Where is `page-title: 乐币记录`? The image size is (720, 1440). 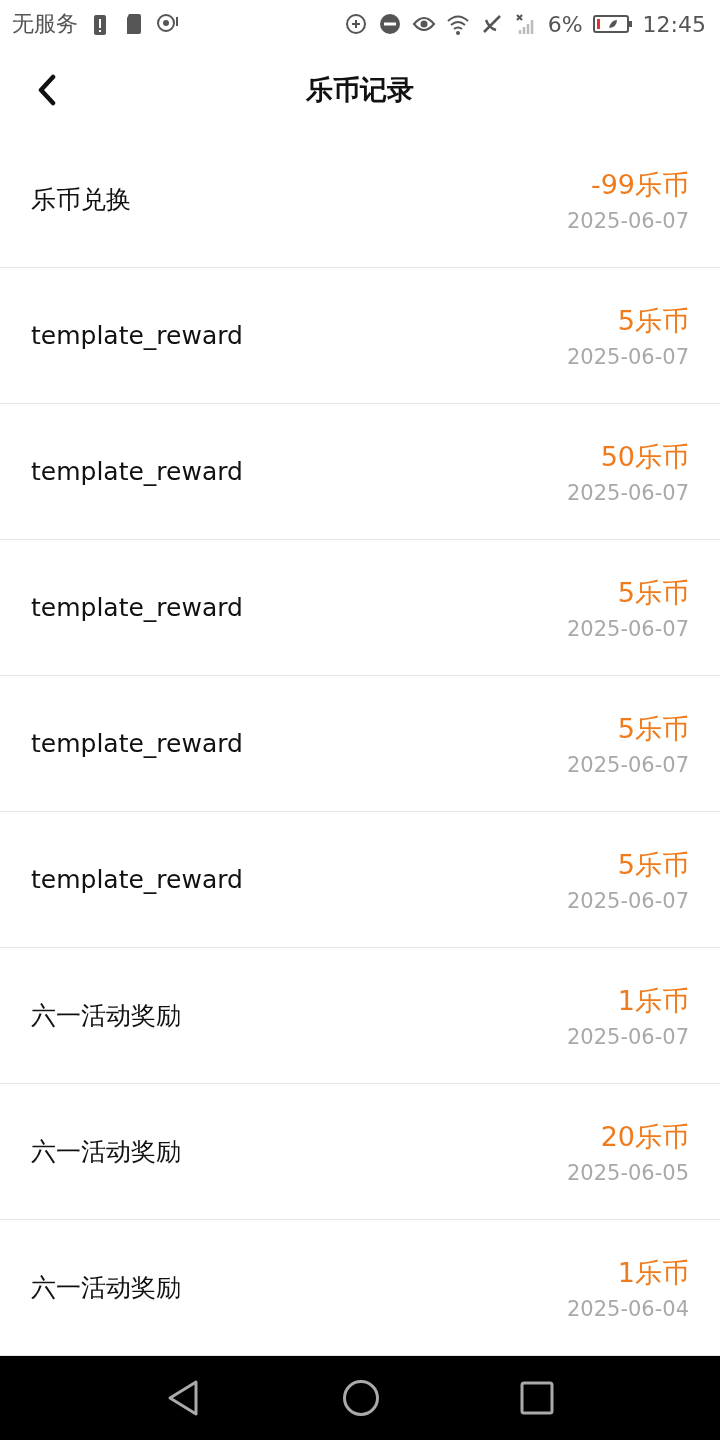
page-title: 乐币记录 is located at coordinates (360, 90).